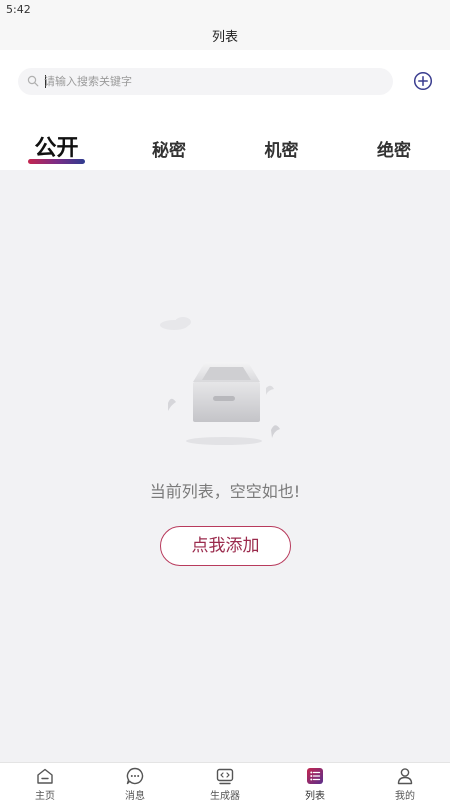  Describe the element at coordinates (315, 776) in the screenshot. I see `list-icon` at that location.